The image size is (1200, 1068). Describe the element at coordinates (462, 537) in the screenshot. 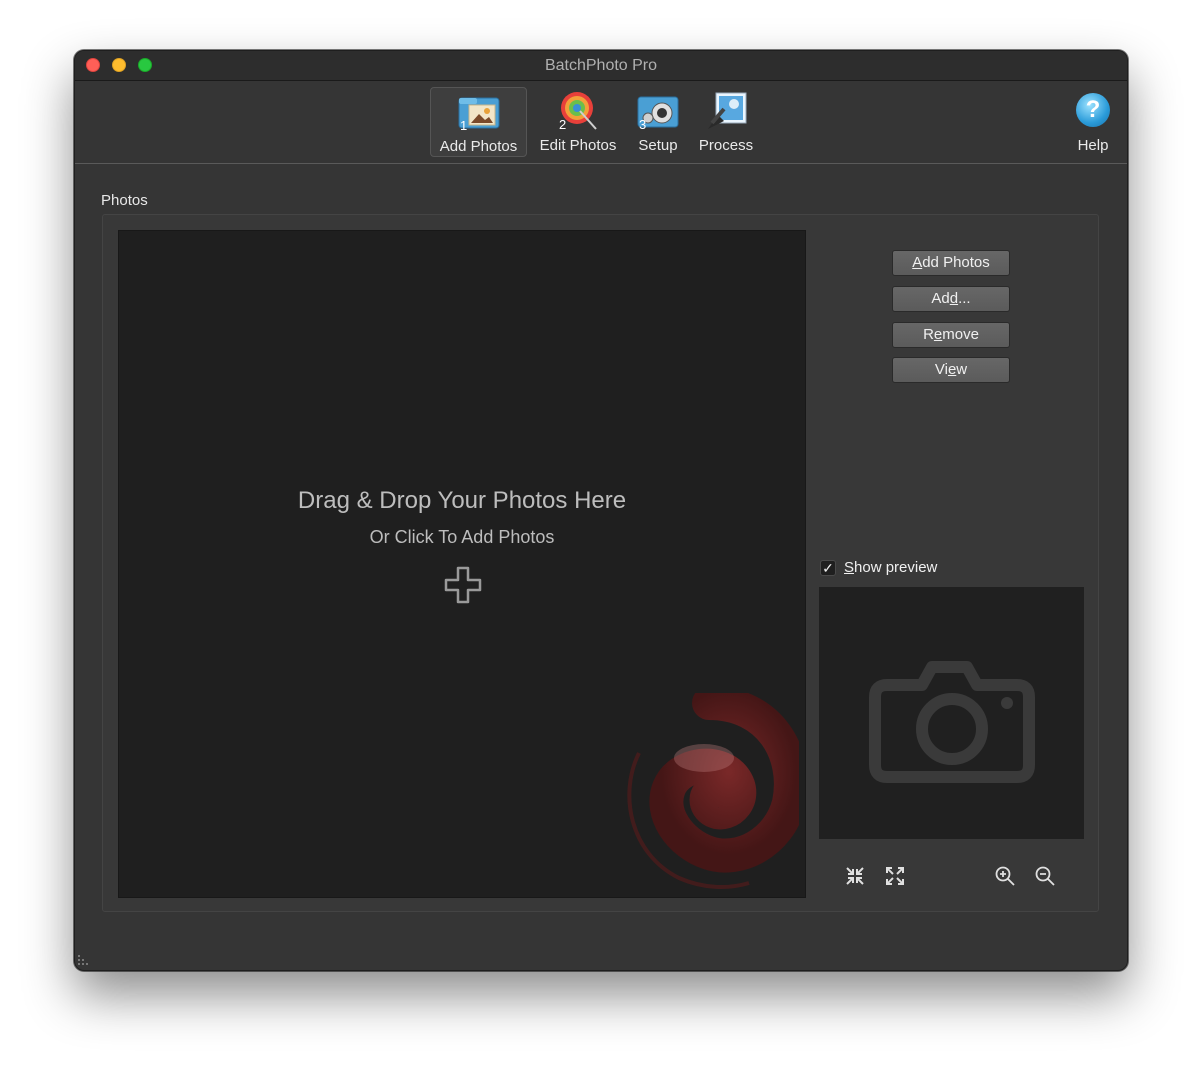

I see `drop-zone-subtitle: Or Click To Add Photos` at that location.